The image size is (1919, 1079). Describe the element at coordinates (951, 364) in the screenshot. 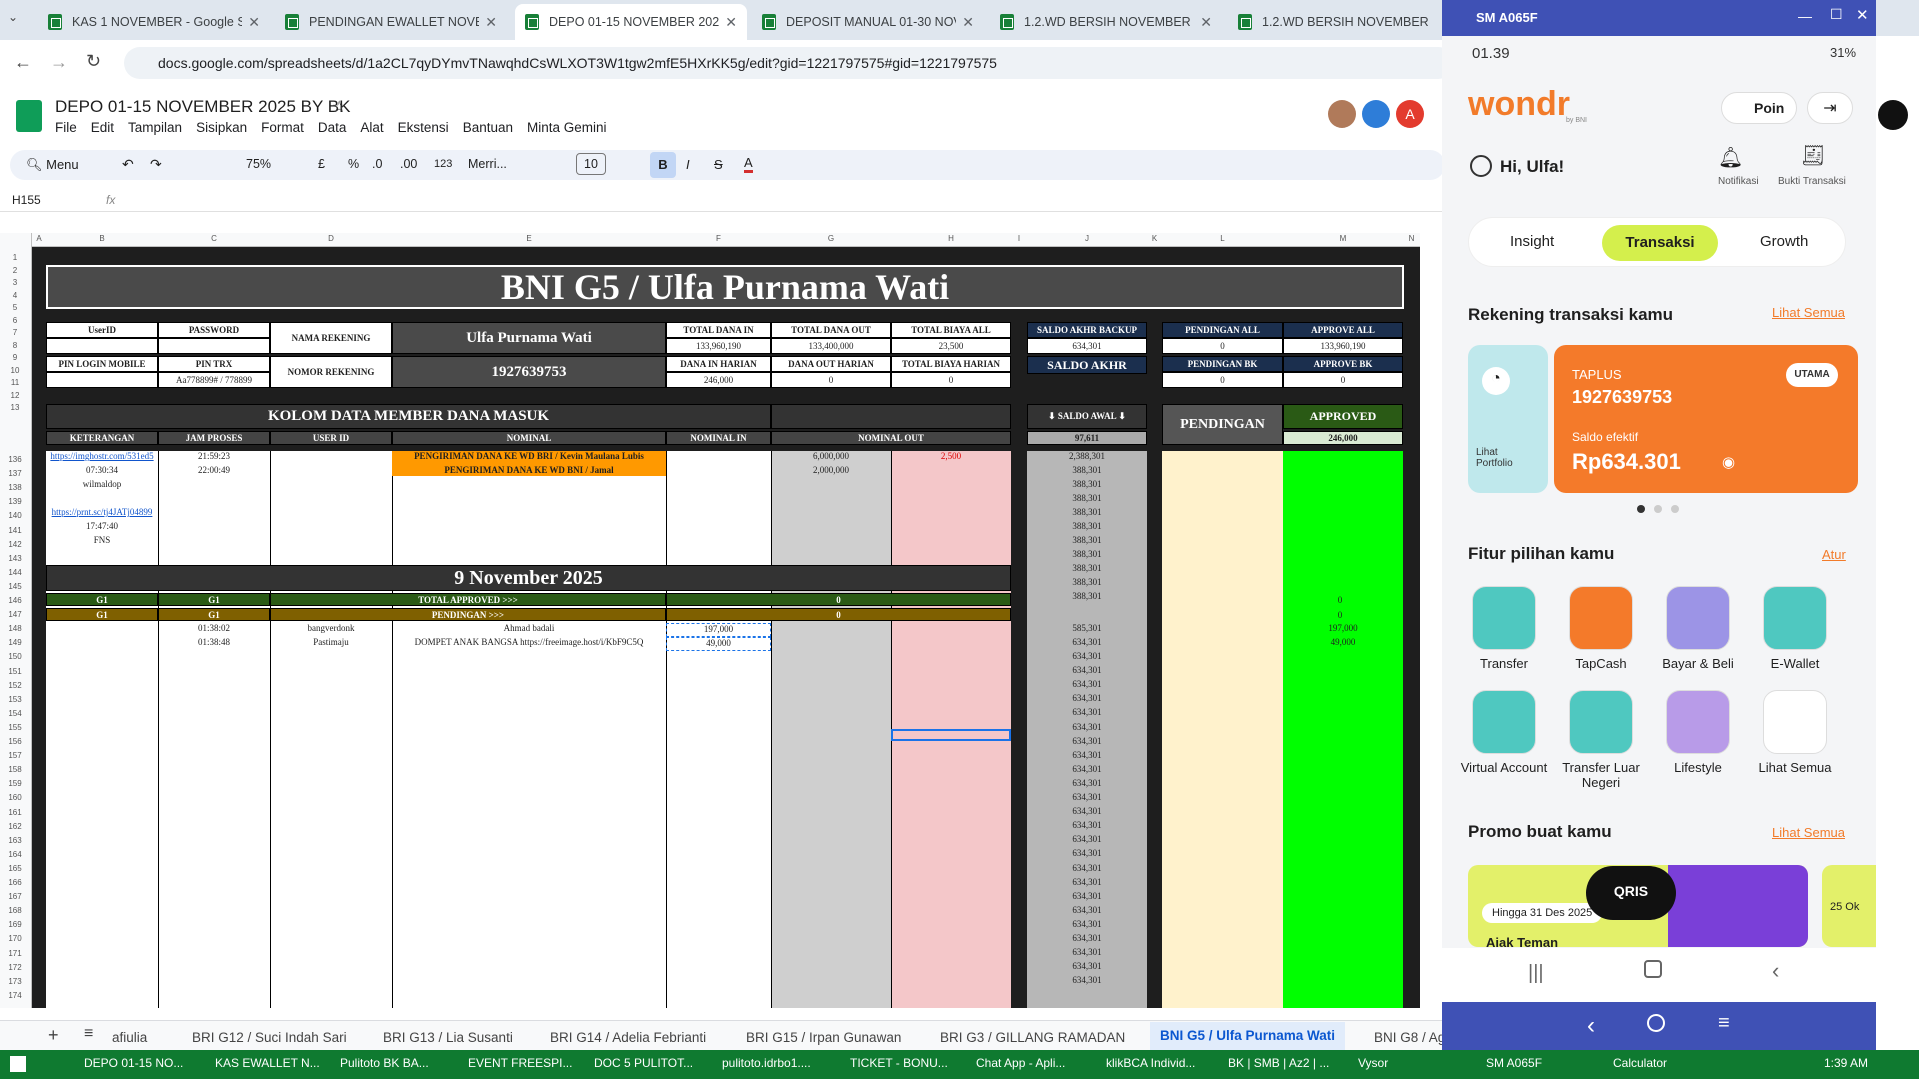

I see `label-biaya-harian: TOTAL BIAYA HARIAN` at that location.